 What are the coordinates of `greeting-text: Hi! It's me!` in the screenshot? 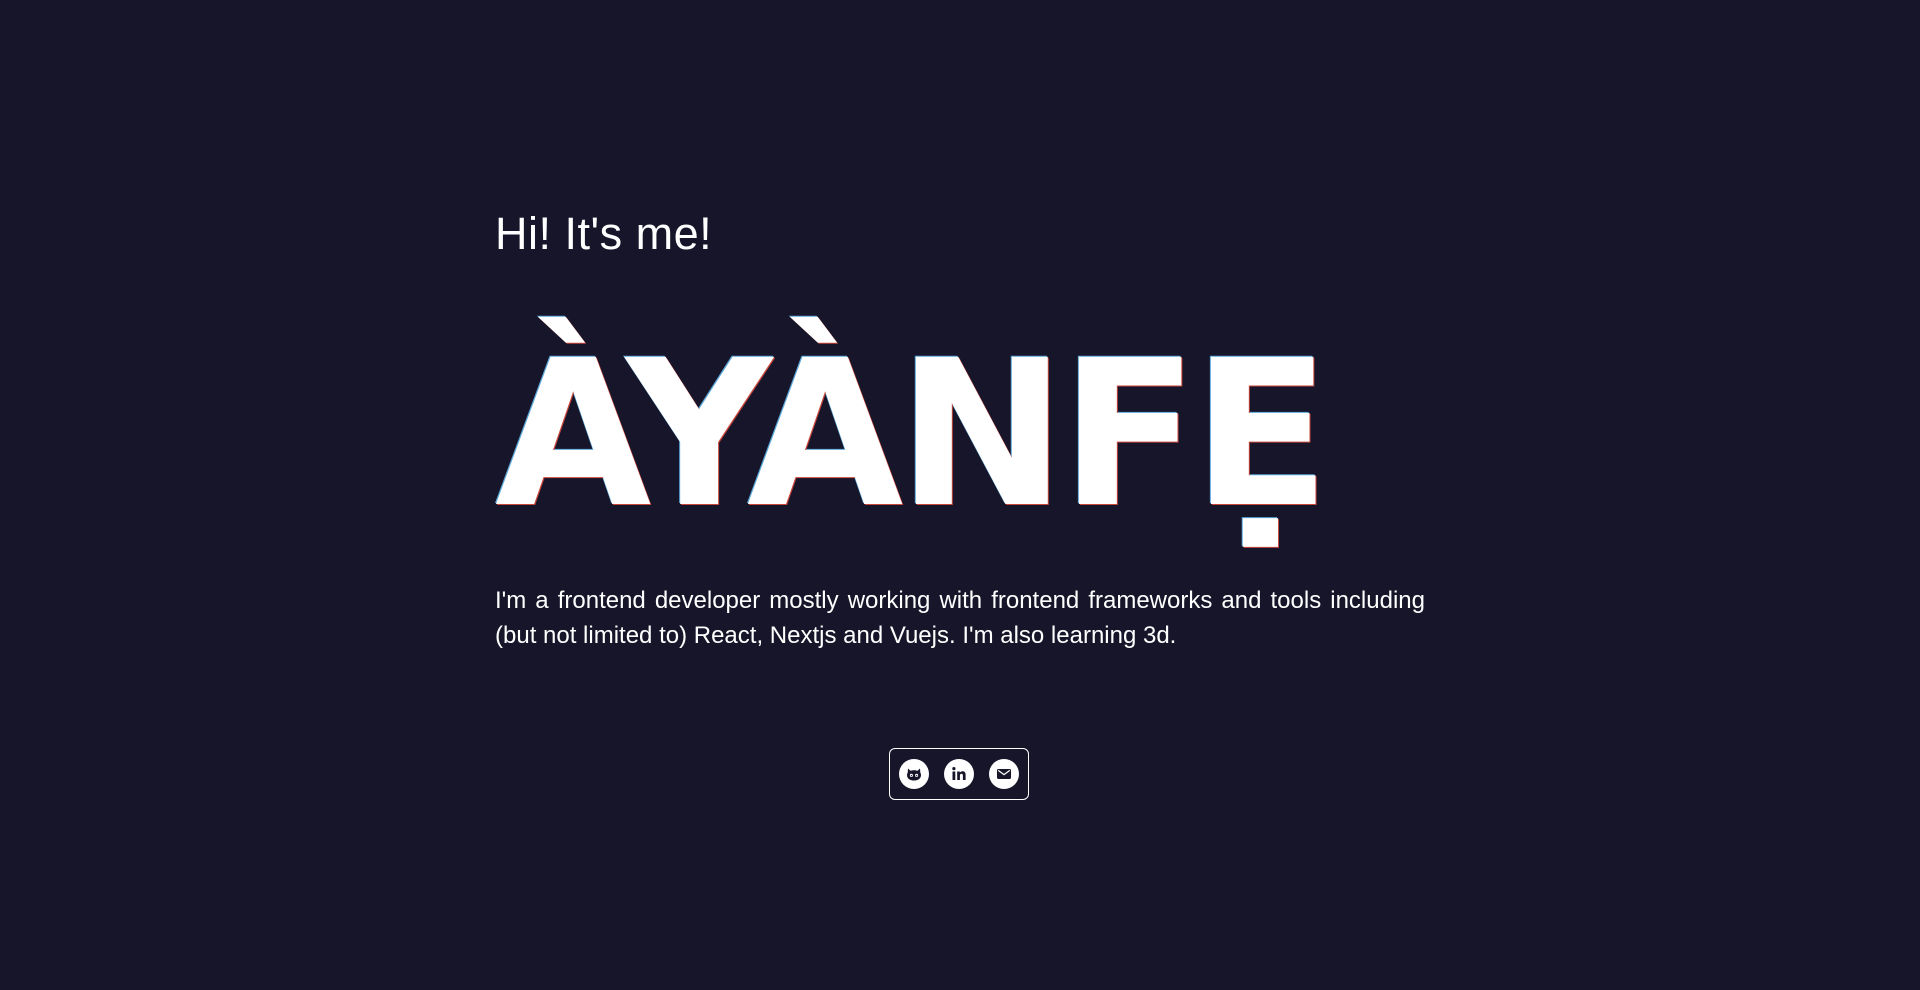 It's located at (604, 233).